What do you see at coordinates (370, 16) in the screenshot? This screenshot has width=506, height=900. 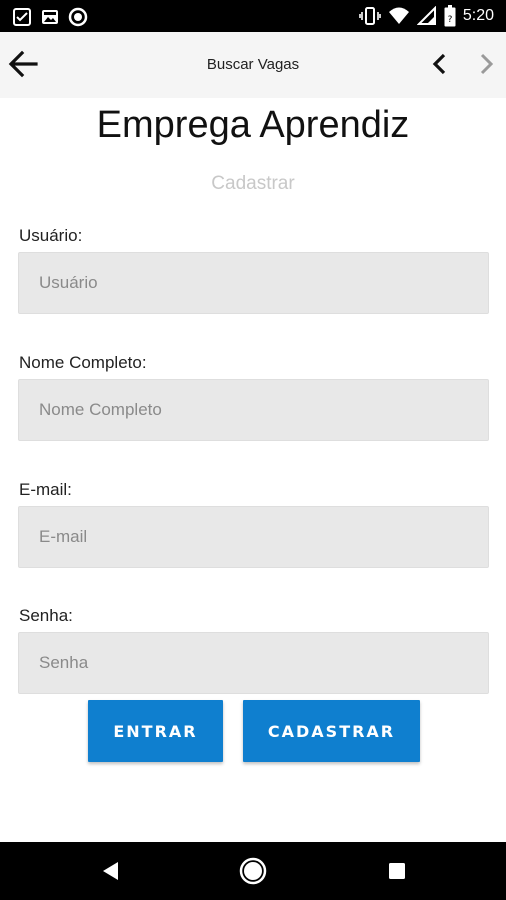 I see `vibrate-icon` at bounding box center [370, 16].